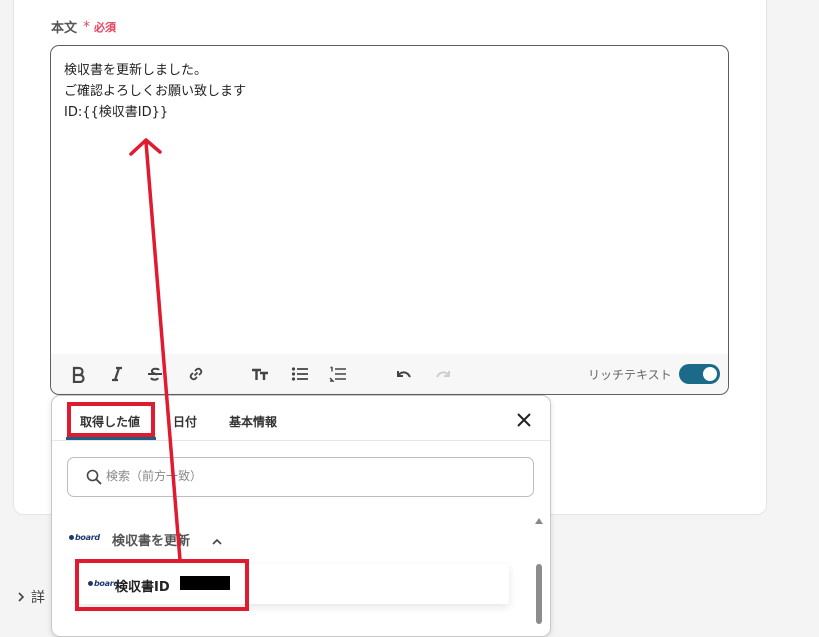  I want to click on editor-line: 検収書を更新しました。, so click(136, 70).